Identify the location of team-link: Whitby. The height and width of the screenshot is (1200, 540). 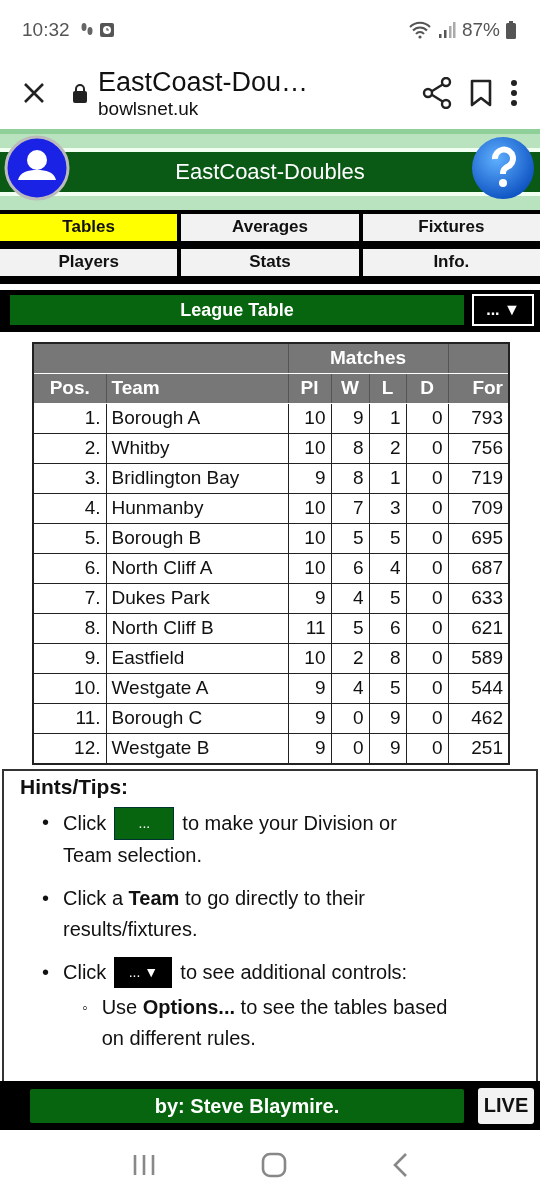
(197, 448).